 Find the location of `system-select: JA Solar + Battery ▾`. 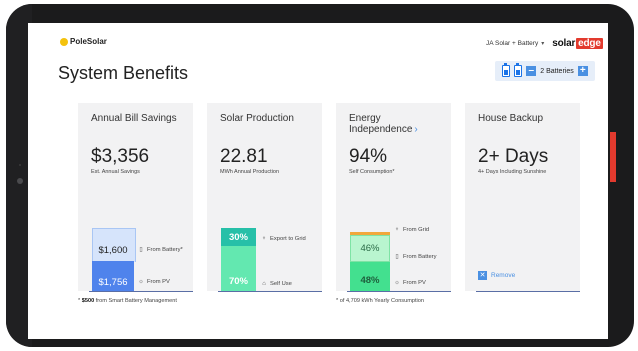

system-select: JA Solar + Battery ▾ is located at coordinates (515, 43).